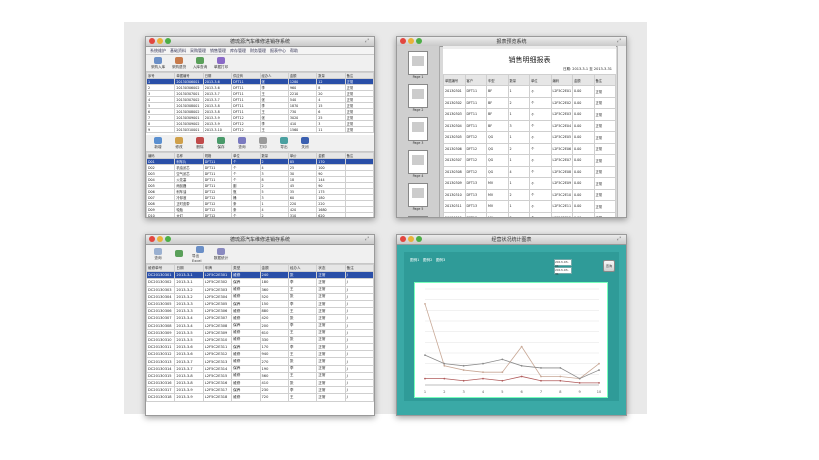  What do you see at coordinates (529, 214) in the screenshot?
I see `table-row: 20130312DFT13MV3个L2F5C2E120.00正常` at bounding box center [529, 214].